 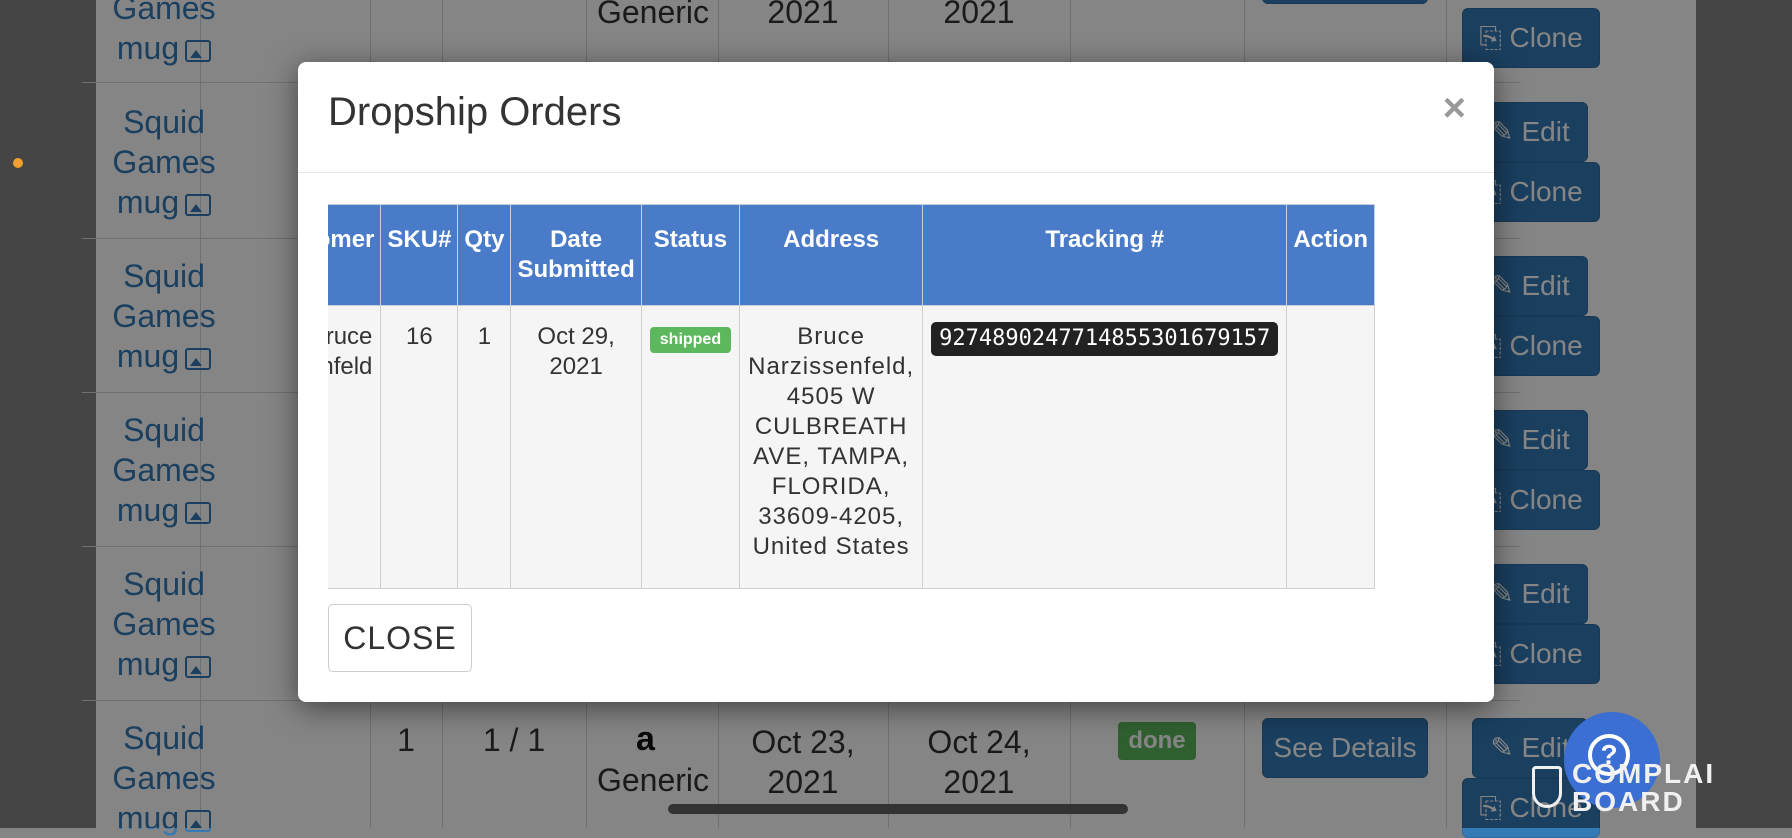 I want to click on status-cell: shipped, so click(x=690, y=447).